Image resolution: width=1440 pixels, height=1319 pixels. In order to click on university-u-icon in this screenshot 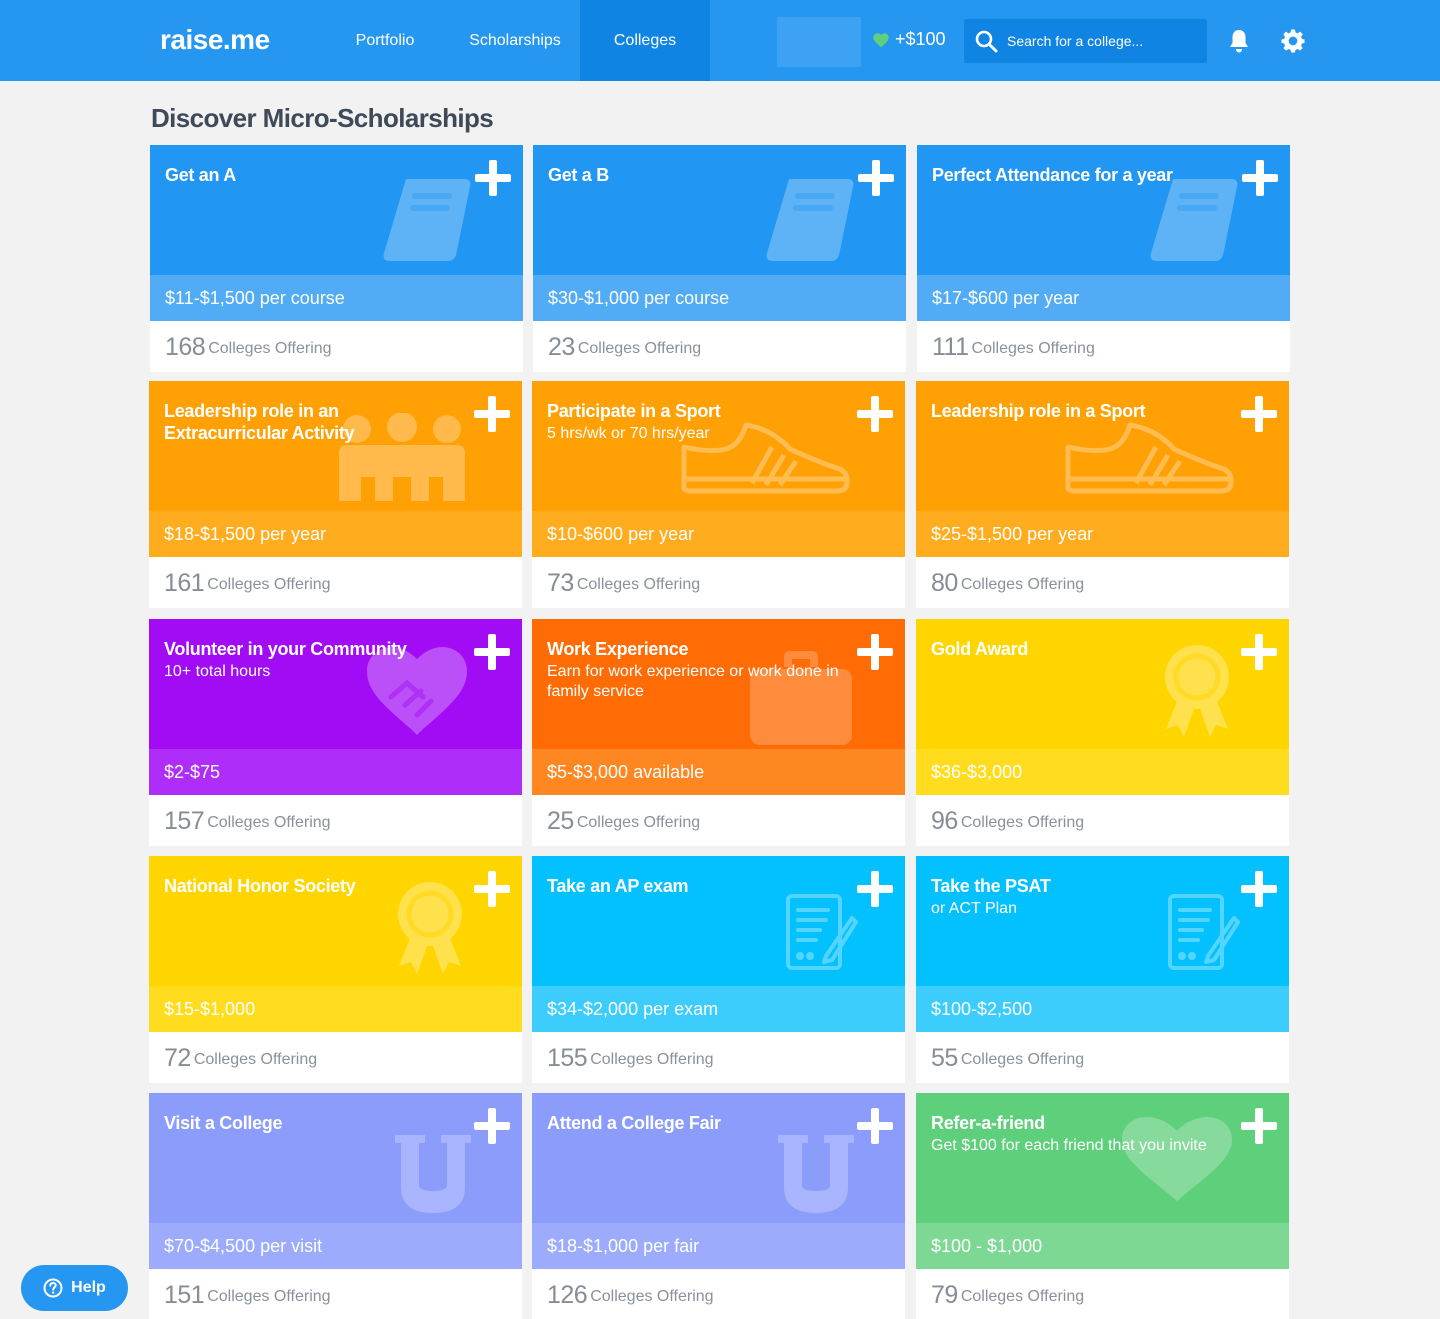, I will do `click(816, 1174)`.